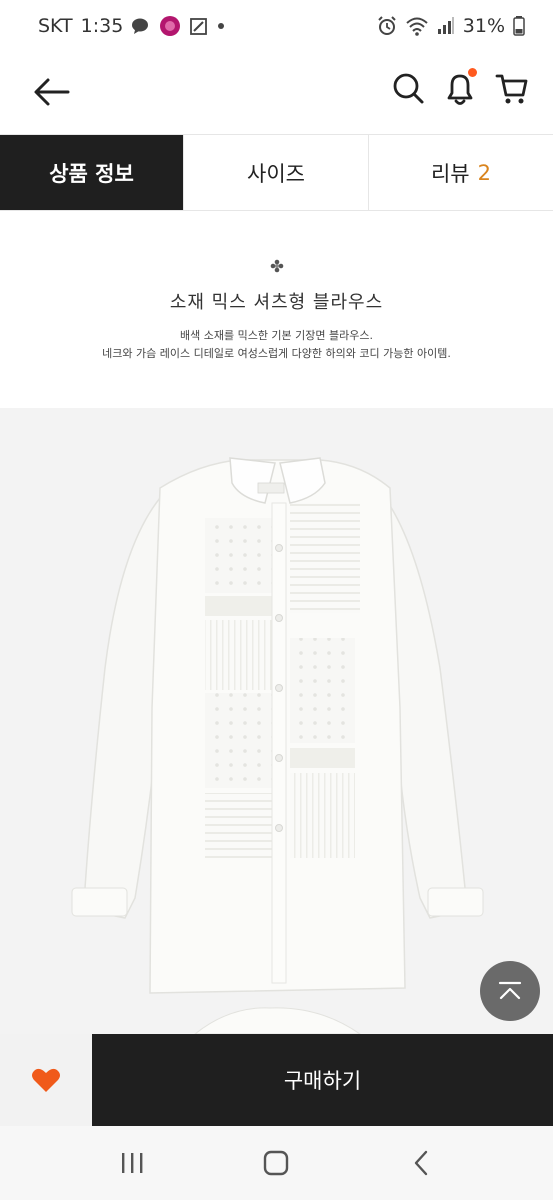 This screenshot has height=1200, width=553. What do you see at coordinates (221, 26) in the screenshot?
I see `more-dot-icon` at bounding box center [221, 26].